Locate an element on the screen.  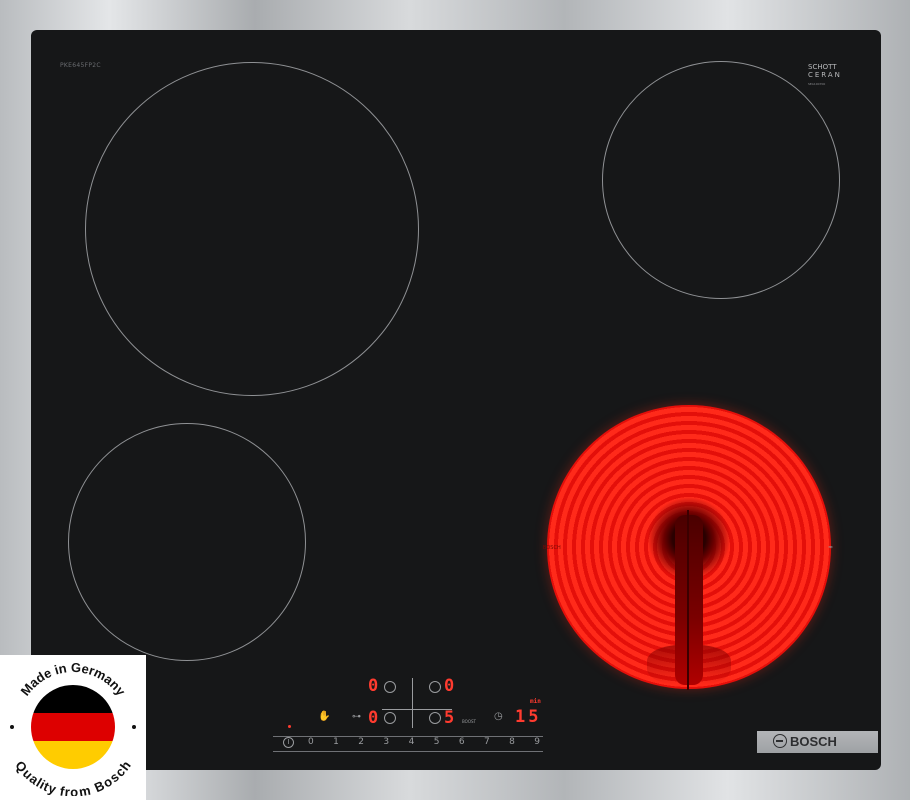
zone-rear-right-display: 0 is located at coordinates (449, 686).